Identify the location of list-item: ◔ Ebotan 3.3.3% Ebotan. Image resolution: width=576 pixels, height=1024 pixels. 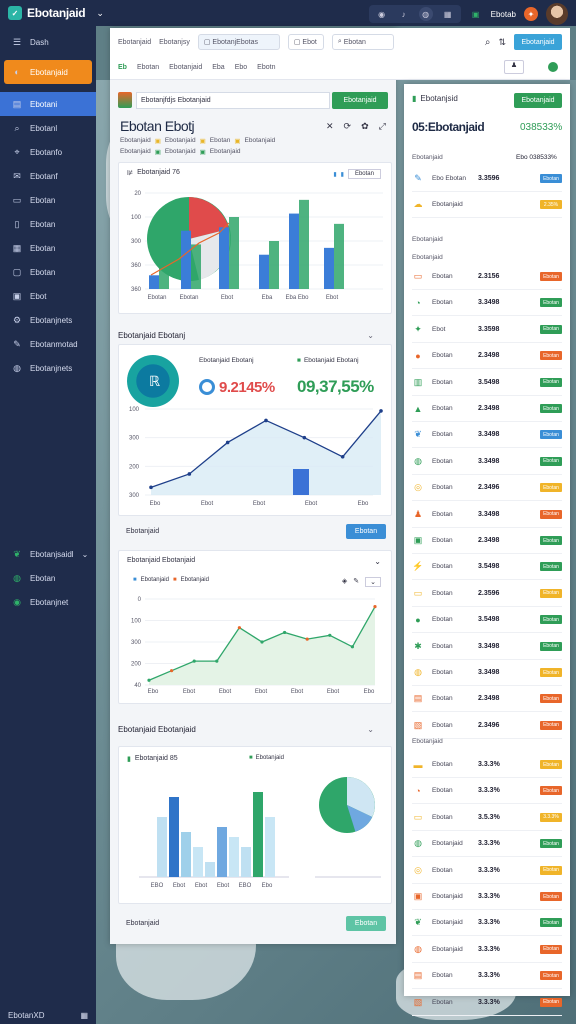
(487, 791).